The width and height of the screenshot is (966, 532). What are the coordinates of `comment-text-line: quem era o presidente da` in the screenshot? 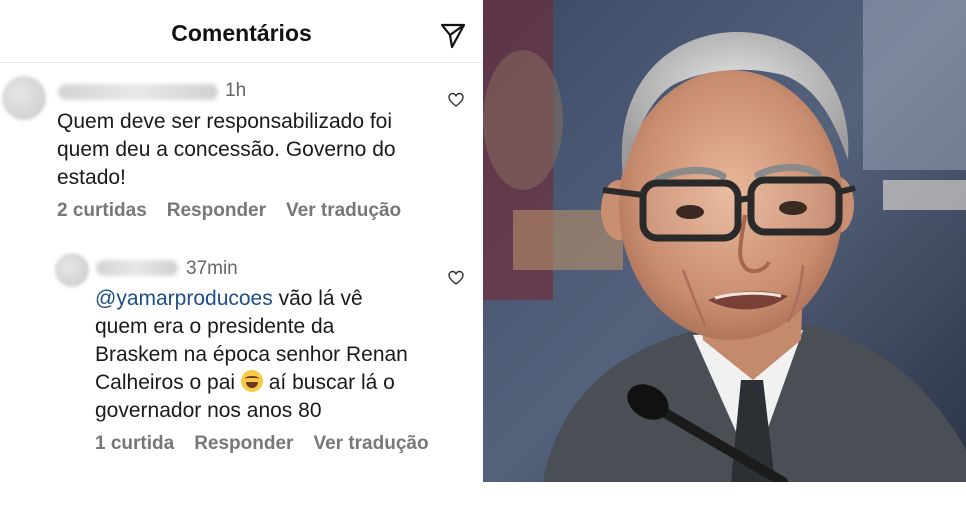 It's located at (215, 326).